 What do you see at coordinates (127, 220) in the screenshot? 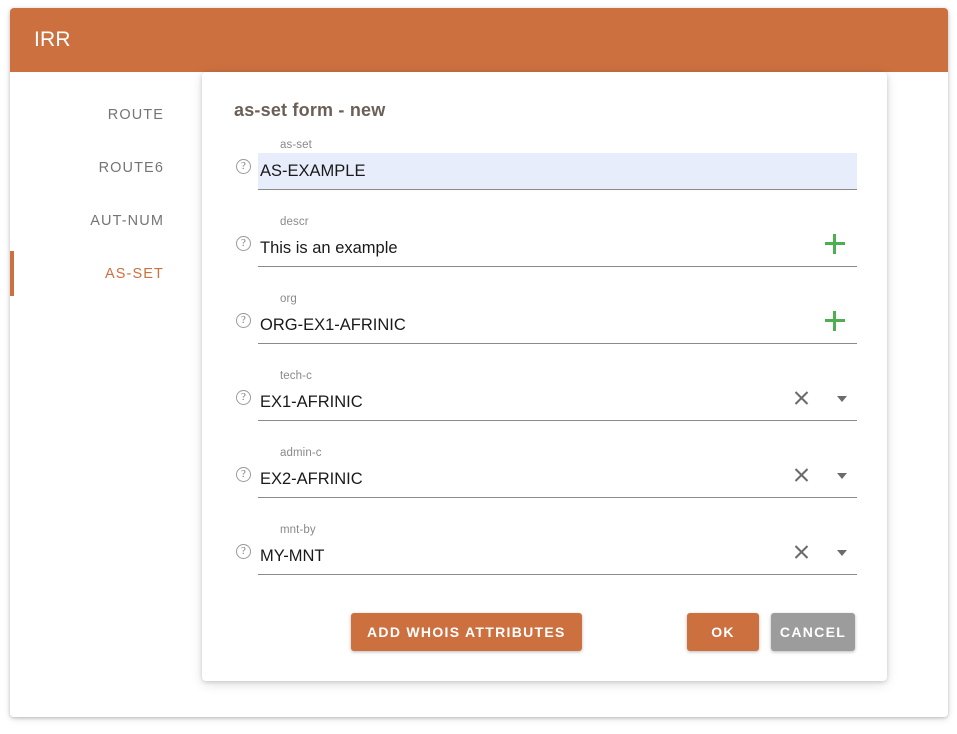
I see `sidebar-item-label: AUT-NUM` at bounding box center [127, 220].